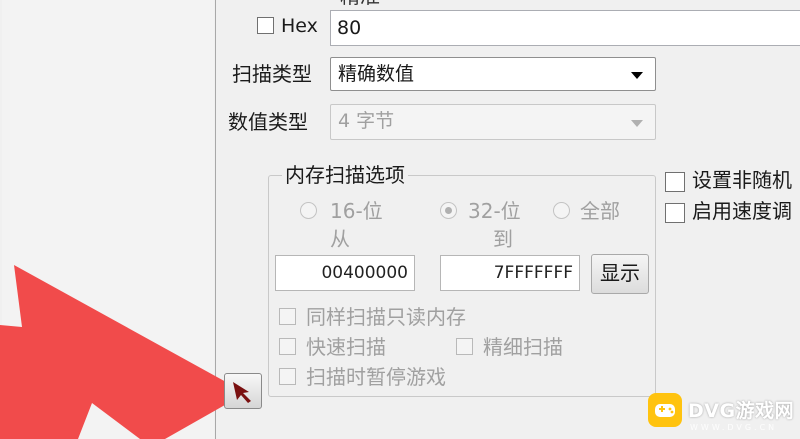 This screenshot has height=439, width=800. I want to click on pause-game-label: 扫描时暂停游戏, so click(376, 377).